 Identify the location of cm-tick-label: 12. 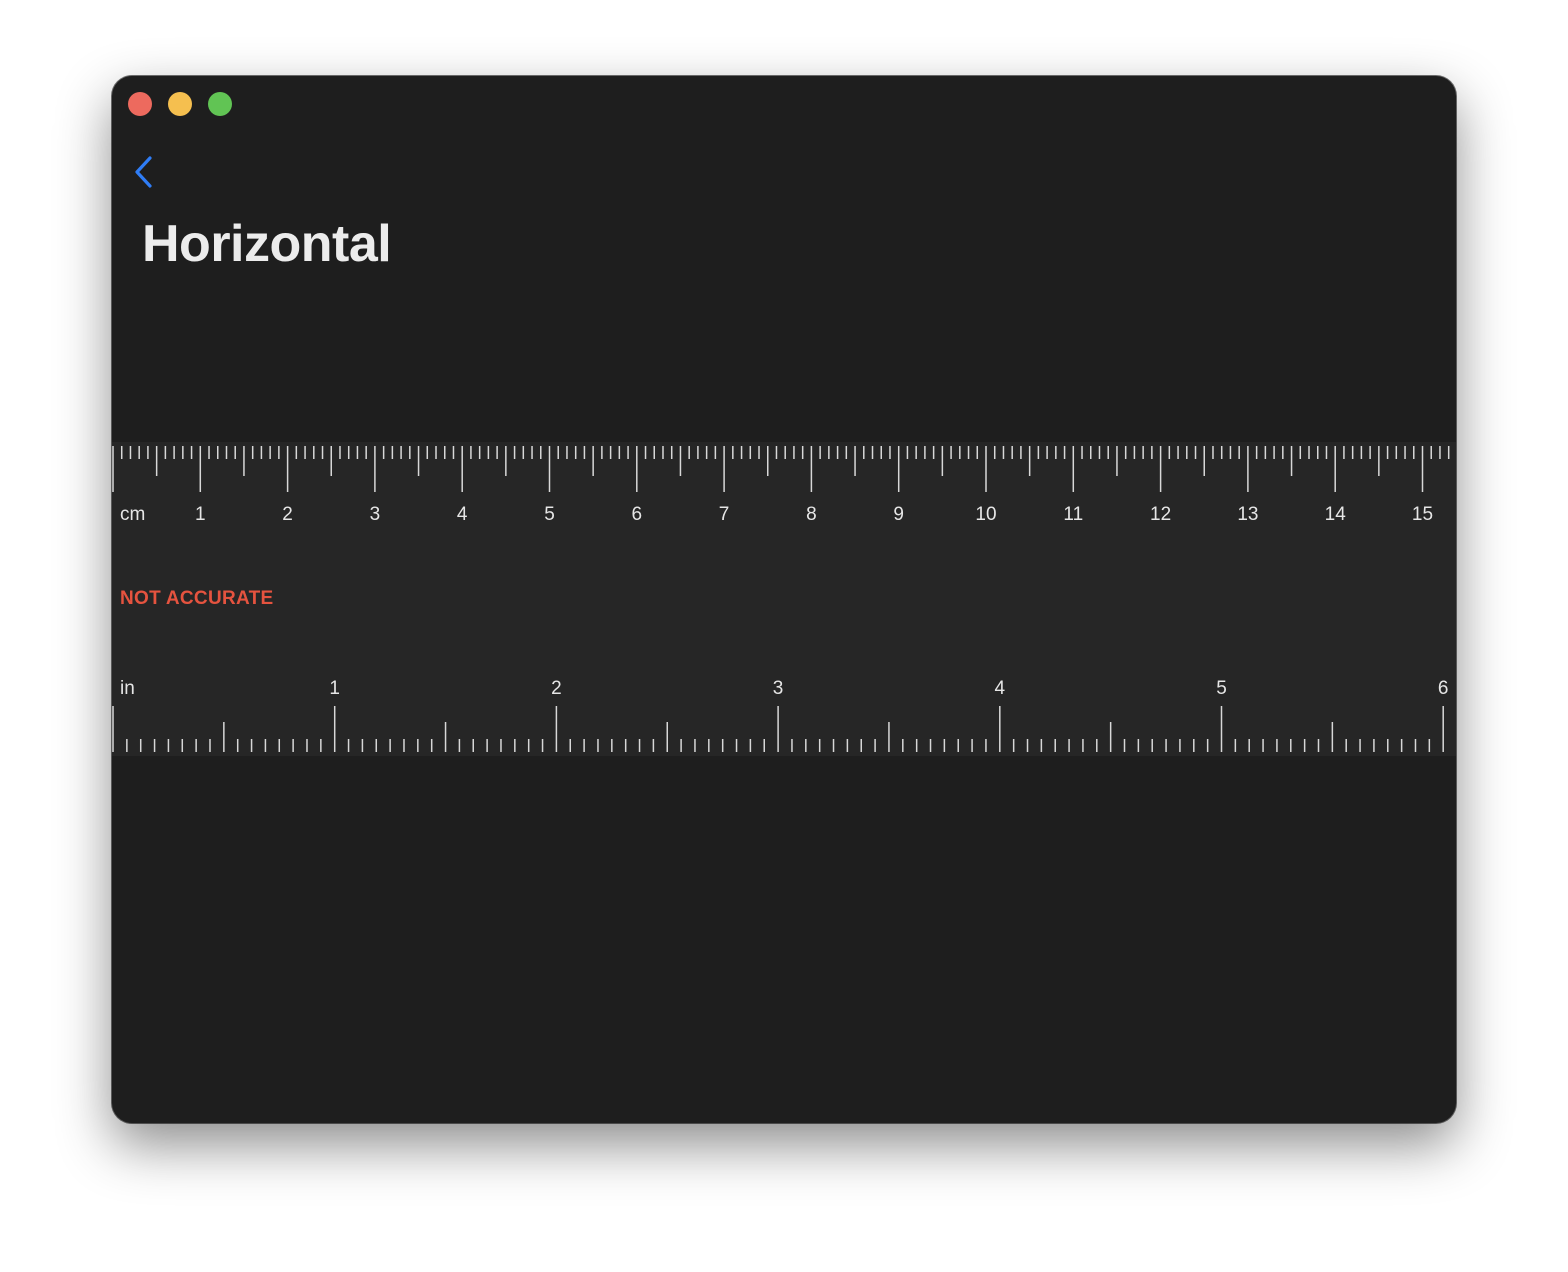
(1160, 514).